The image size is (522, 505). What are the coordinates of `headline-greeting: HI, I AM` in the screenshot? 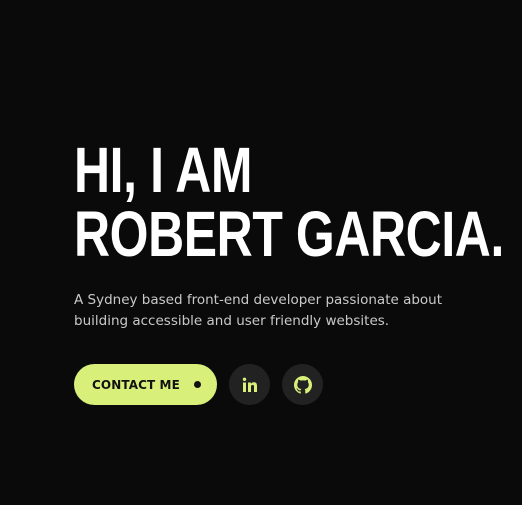 It's located at (163, 170).